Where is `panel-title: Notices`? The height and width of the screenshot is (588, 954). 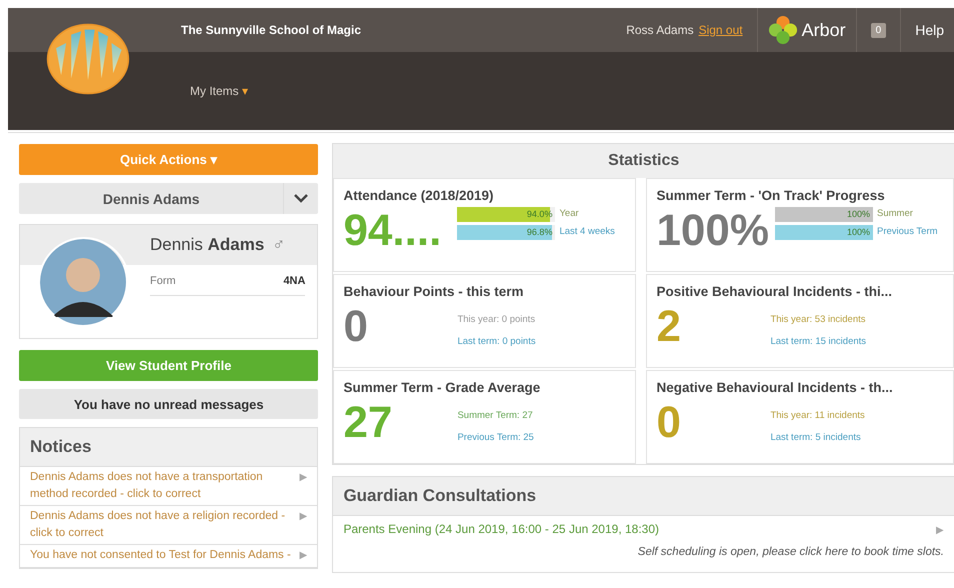 panel-title: Notices is located at coordinates (169, 447).